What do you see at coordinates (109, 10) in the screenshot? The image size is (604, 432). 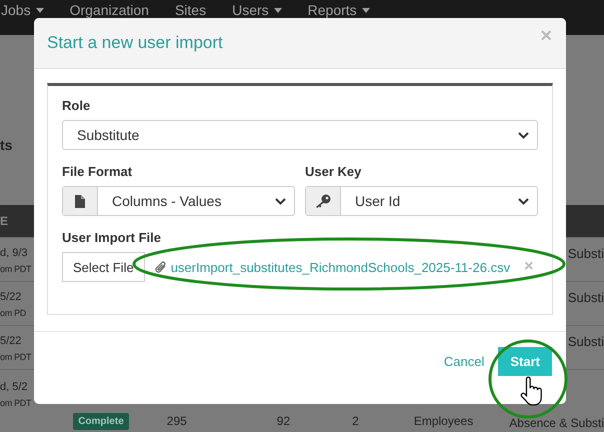 I see `nav-item: Organization` at bounding box center [109, 10].